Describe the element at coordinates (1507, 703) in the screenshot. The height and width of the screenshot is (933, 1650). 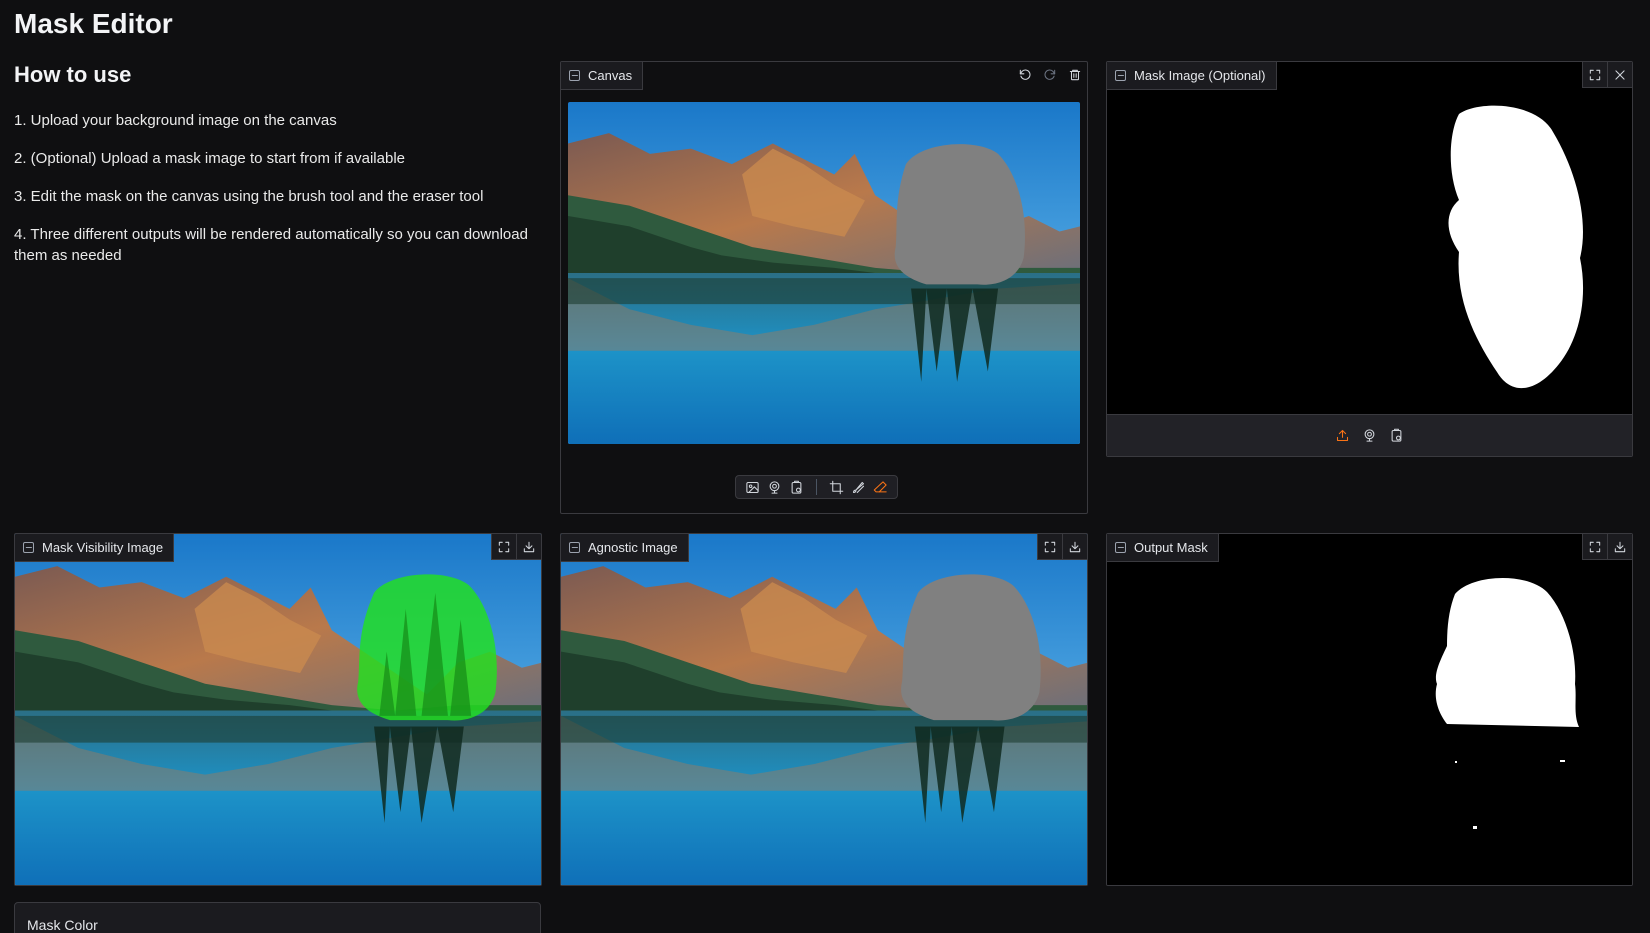
I see `output-mask-shape` at that location.